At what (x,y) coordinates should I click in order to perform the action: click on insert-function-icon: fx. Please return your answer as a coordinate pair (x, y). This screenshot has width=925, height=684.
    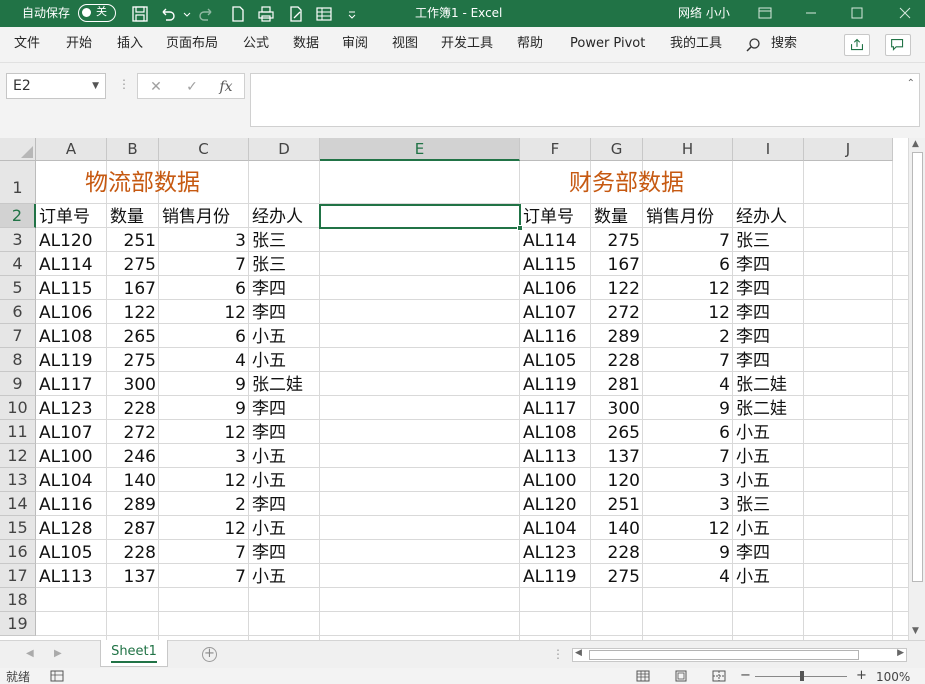
    Looking at the image, I should click on (226, 87).